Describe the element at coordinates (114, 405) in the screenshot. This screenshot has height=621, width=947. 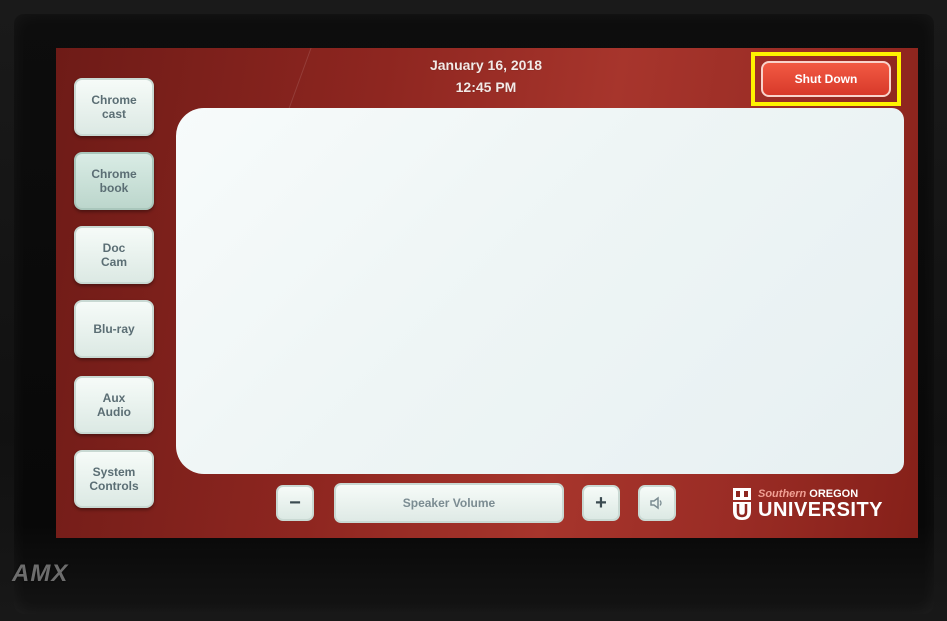
I see `source-button-aux-audio: Aux Audio` at that location.